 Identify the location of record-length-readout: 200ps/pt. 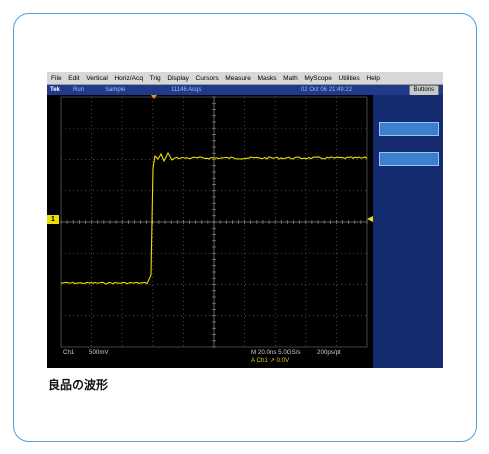
(329, 352).